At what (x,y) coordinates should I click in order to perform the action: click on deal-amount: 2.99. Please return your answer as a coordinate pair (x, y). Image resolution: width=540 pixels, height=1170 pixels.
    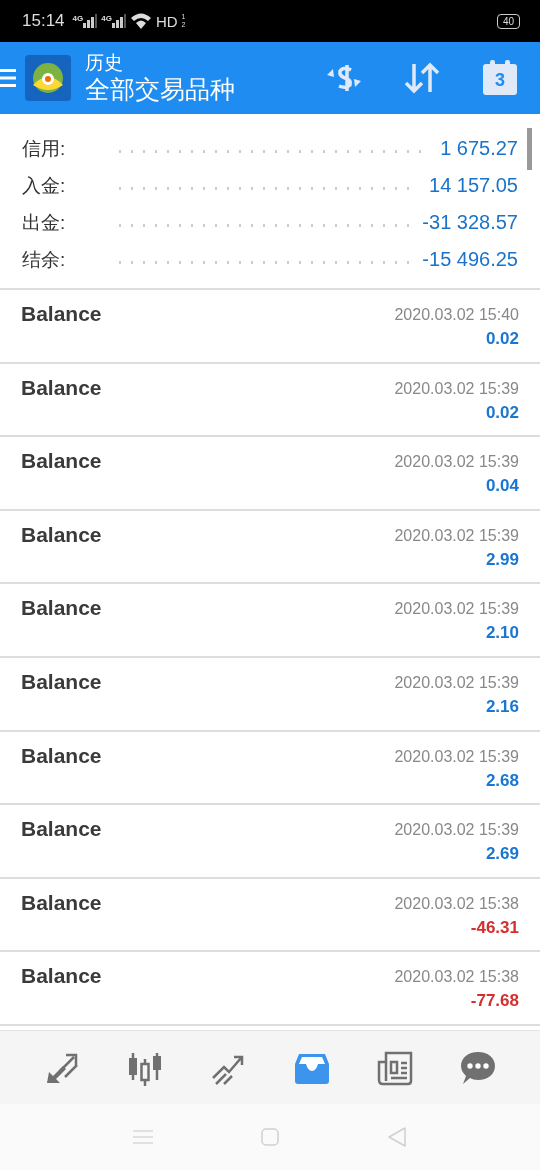
    Looking at the image, I should click on (502, 559).